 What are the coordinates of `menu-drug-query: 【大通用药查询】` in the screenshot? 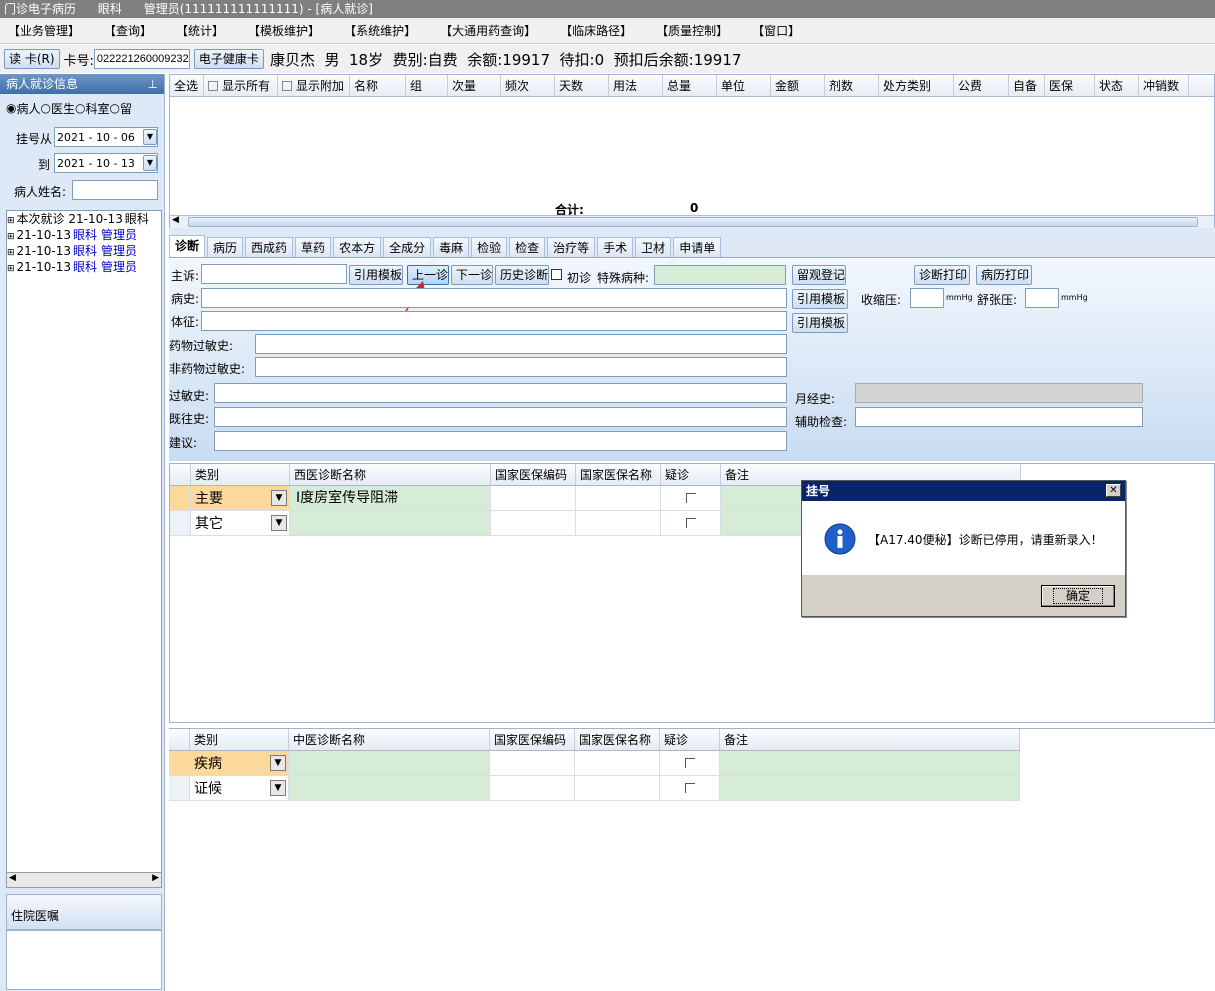 It's located at (488, 30).